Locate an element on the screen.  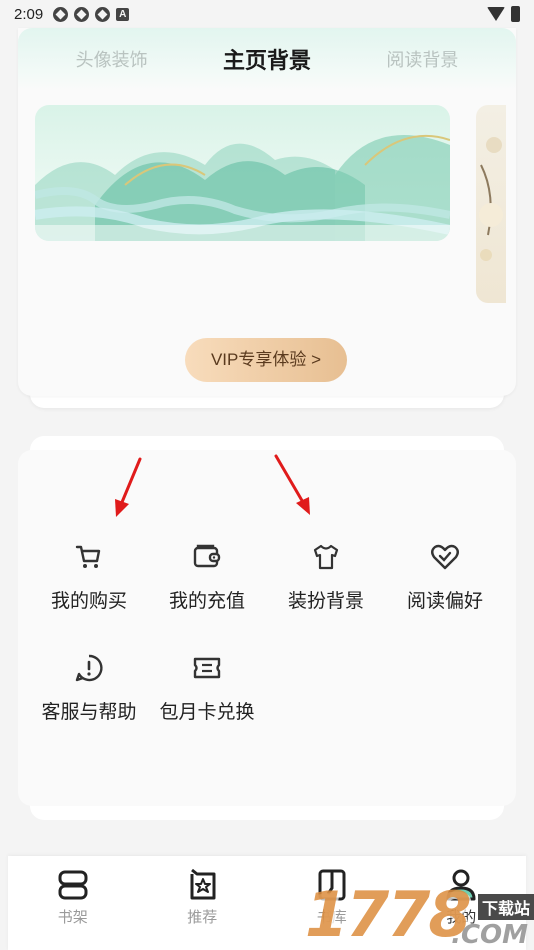
watermark-domain: .COM is located at coordinates (489, 935).